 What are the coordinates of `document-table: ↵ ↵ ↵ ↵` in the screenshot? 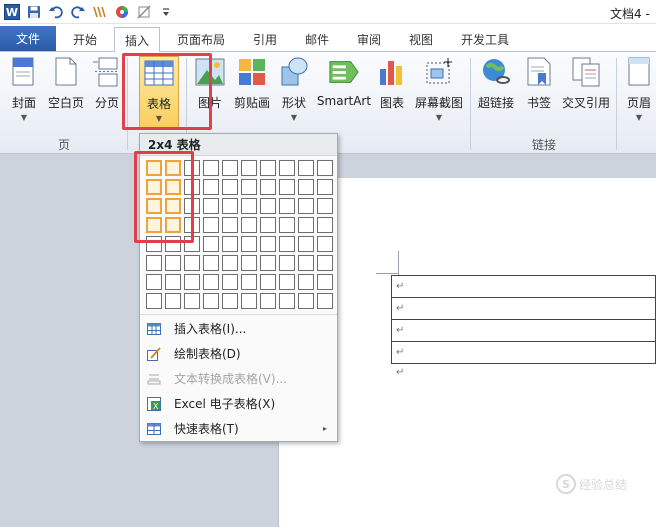 It's located at (523, 319).